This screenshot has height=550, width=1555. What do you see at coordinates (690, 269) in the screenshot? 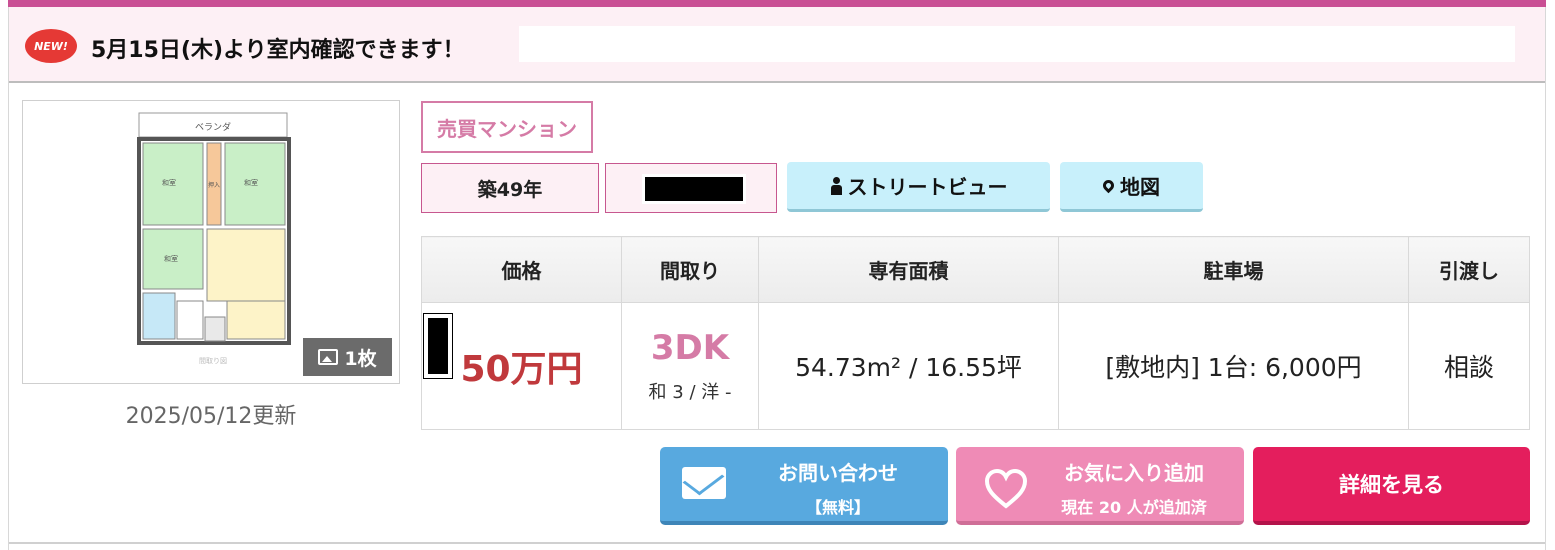
I see `header-layout: 間取り` at bounding box center [690, 269].